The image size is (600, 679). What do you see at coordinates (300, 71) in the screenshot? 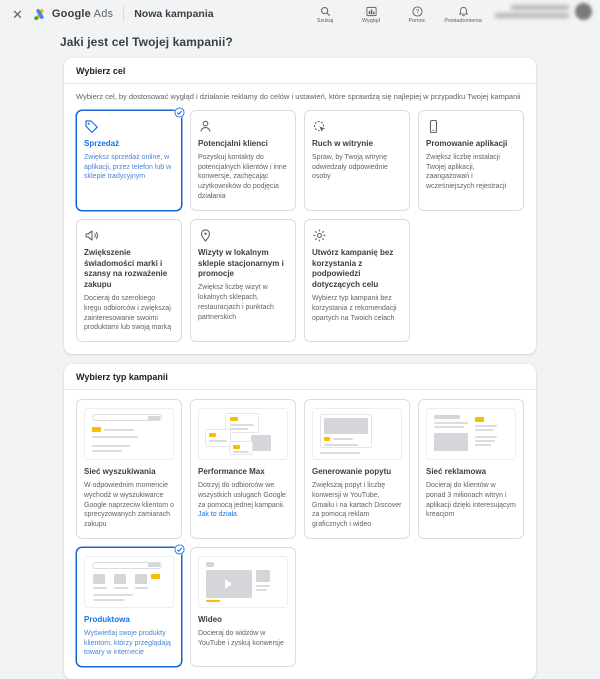
I see `goal-panel-title: Wybierz cel` at bounding box center [300, 71].